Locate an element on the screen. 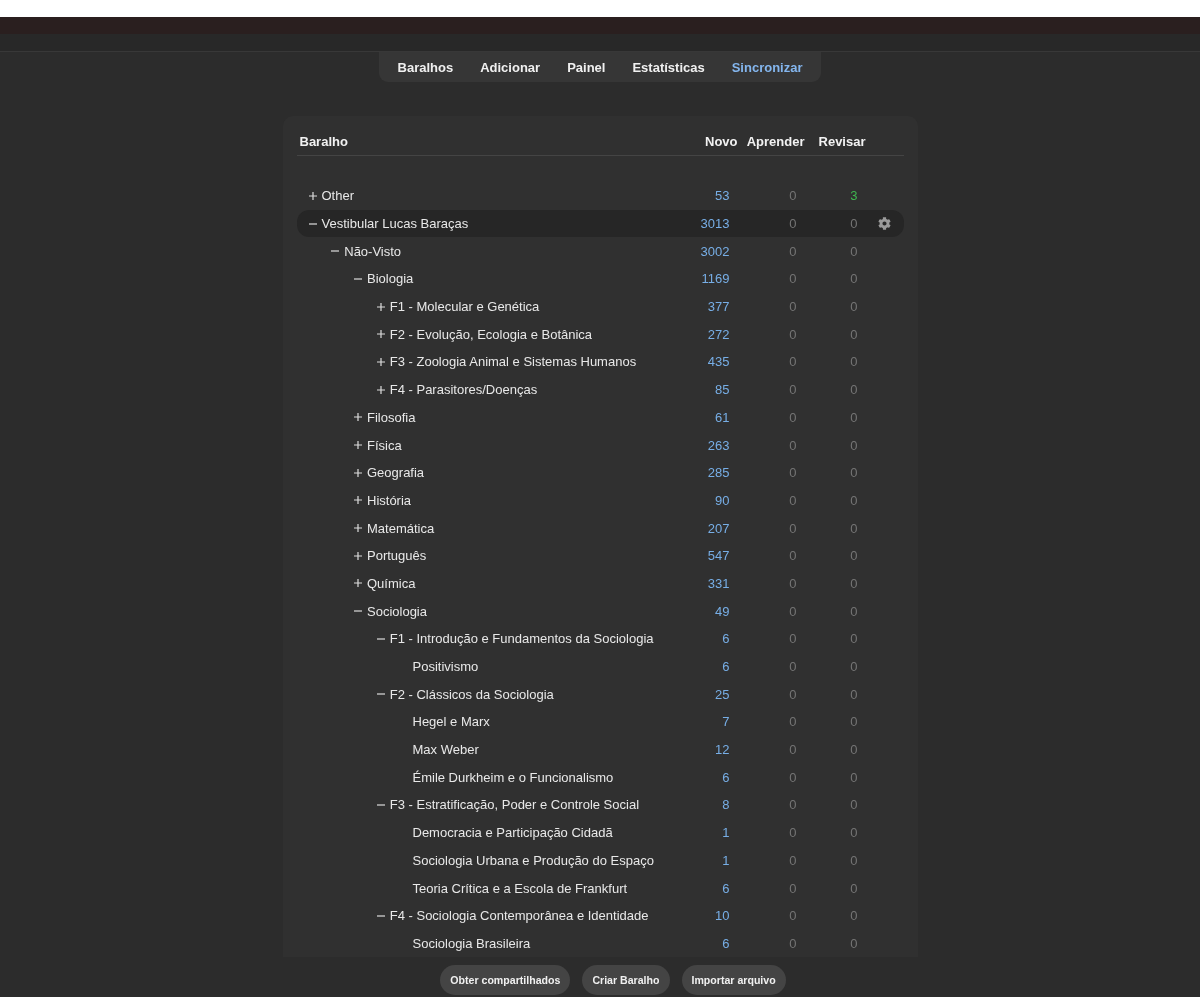 The height and width of the screenshot is (997, 1200). deck-row: Não-Visto 3002 0 0 is located at coordinates (600, 251).